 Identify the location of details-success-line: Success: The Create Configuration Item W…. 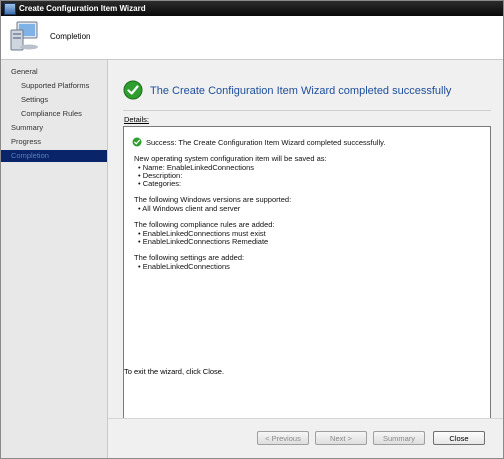
(266, 142).